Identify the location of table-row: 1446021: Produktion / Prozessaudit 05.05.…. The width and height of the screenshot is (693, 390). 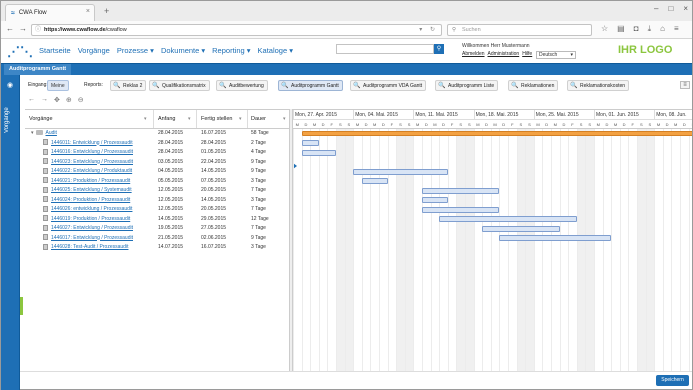
(157, 182).